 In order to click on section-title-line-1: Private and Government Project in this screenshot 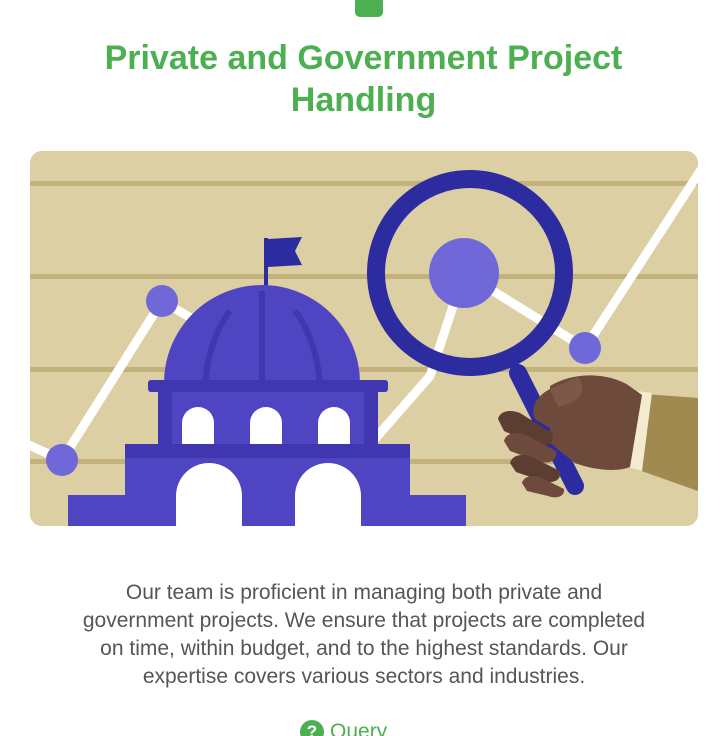, I will do `click(363, 58)`.